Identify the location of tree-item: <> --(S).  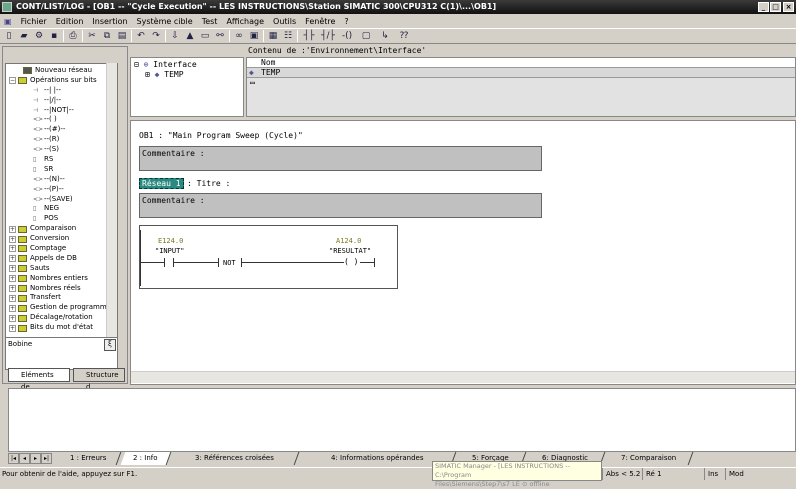
(61, 150).